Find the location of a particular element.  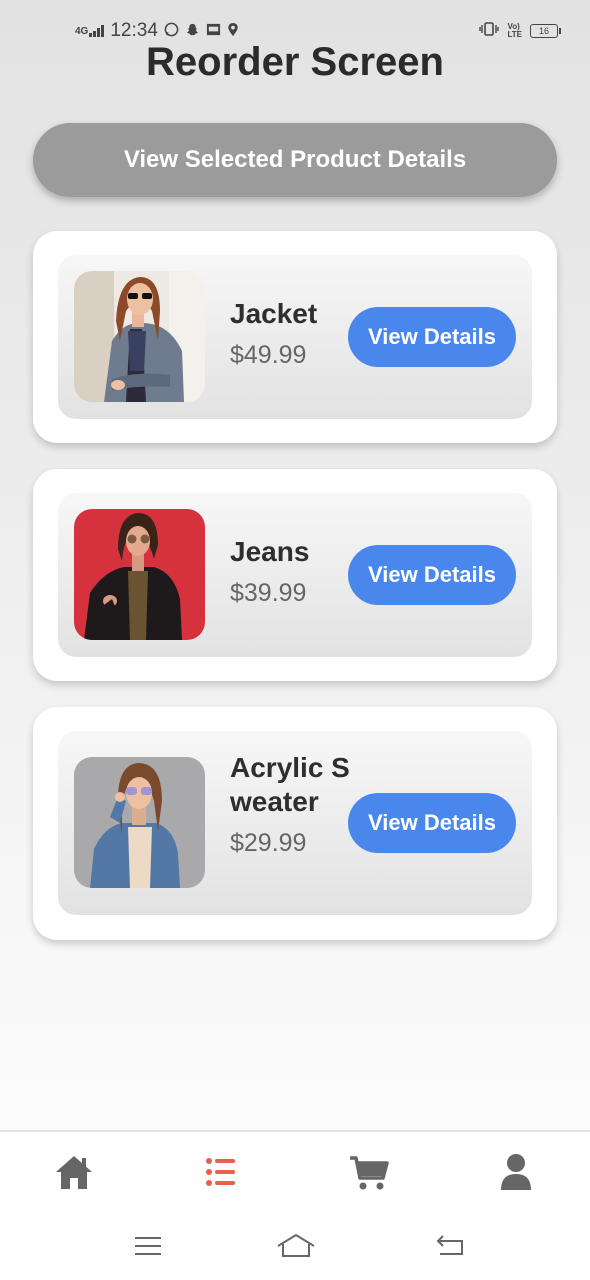

menu-button is located at coordinates (148, 1246).